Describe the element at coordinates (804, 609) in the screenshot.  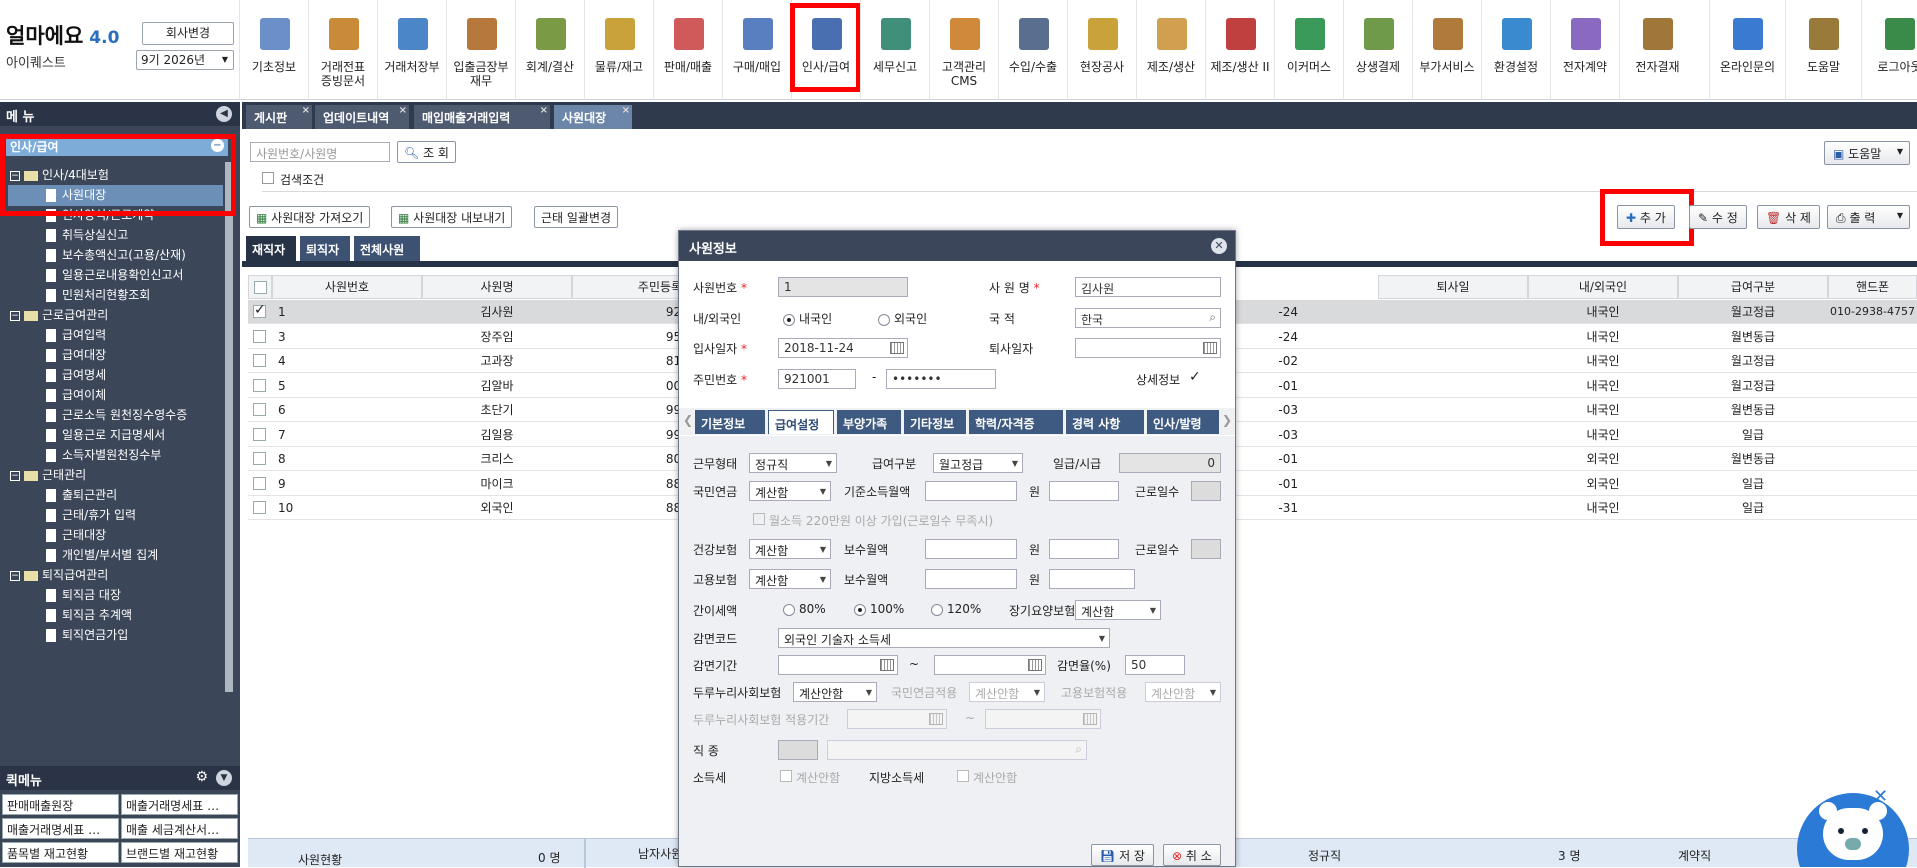
I see `rate-80-radio: 80%` at that location.